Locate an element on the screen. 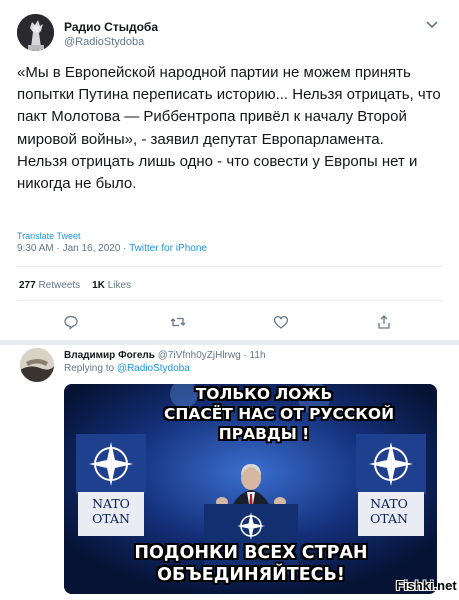  author-avatar is located at coordinates (35, 32).